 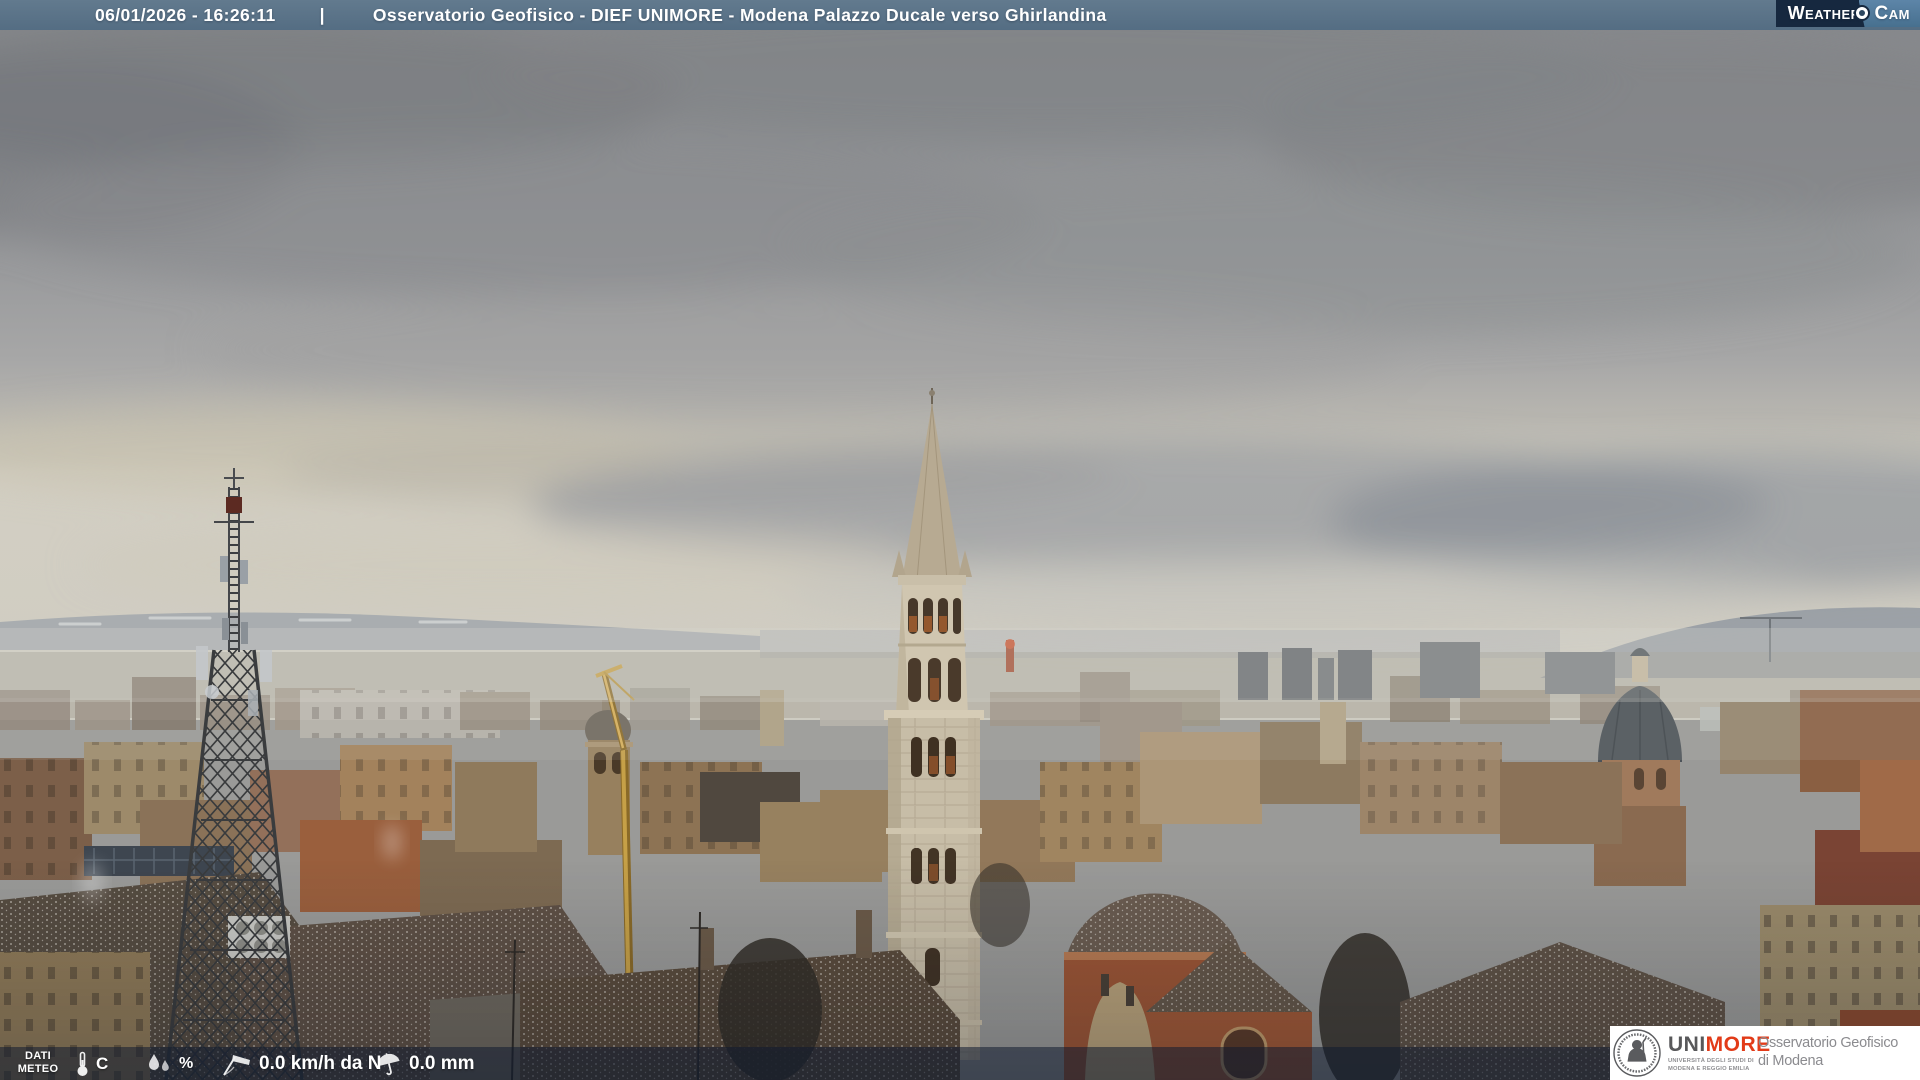 What do you see at coordinates (82, 1064) in the screenshot?
I see `thermometer-icon` at bounding box center [82, 1064].